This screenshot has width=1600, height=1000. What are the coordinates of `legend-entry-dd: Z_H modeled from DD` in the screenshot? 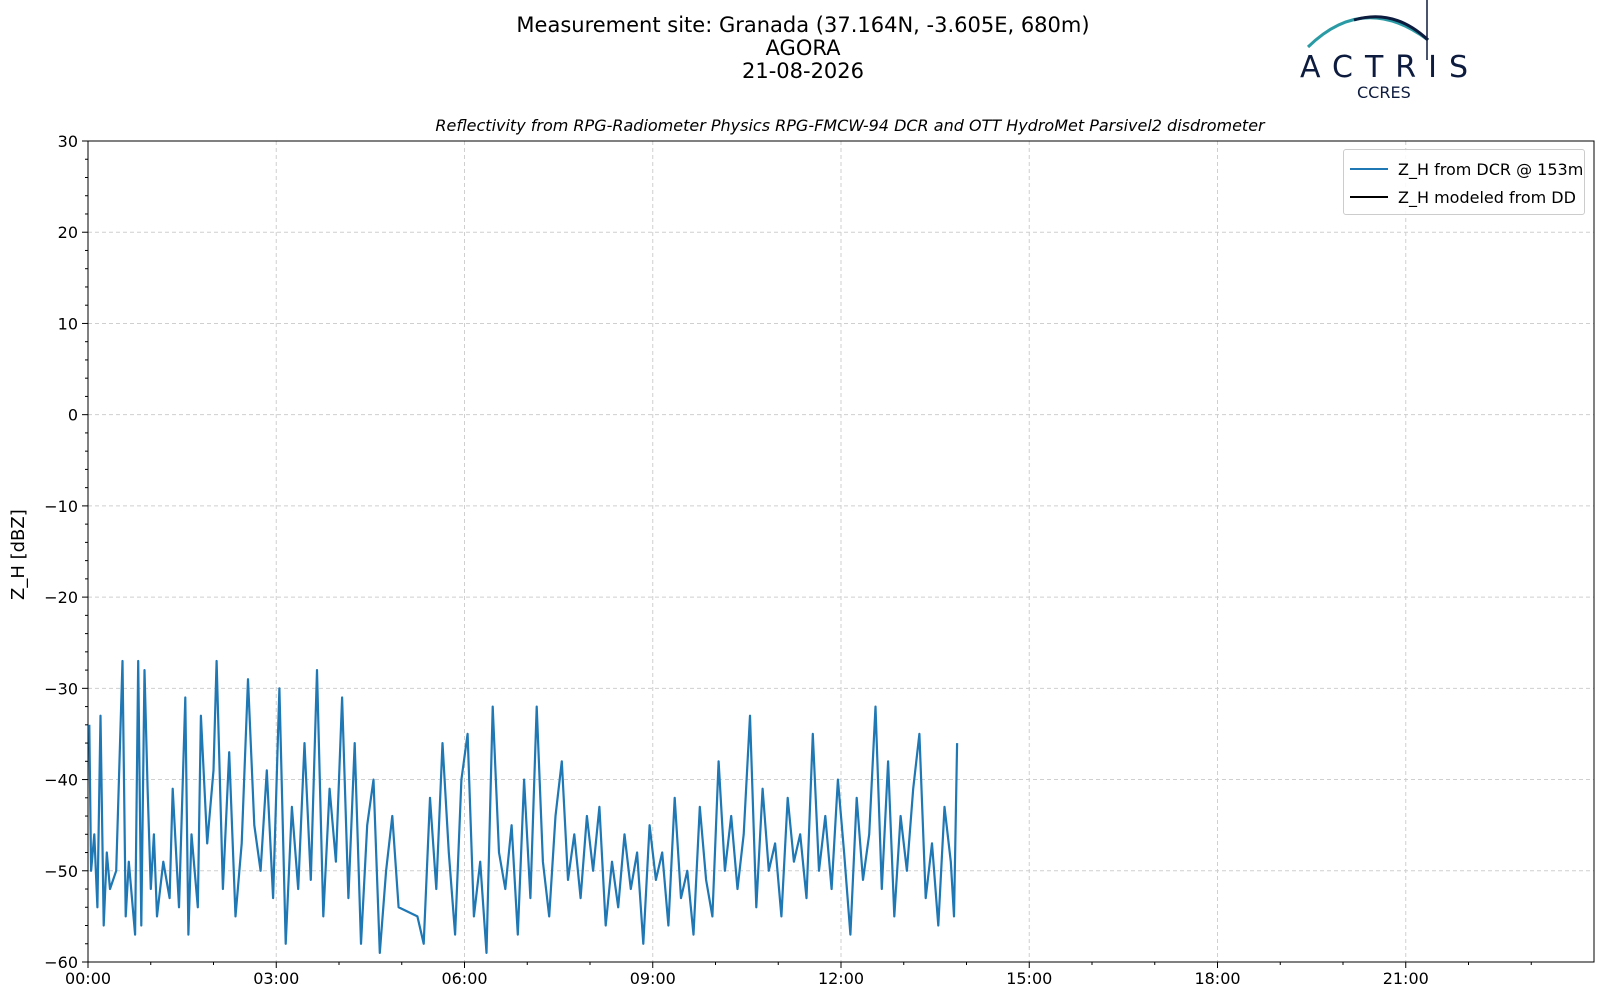 It's located at (1463, 197).